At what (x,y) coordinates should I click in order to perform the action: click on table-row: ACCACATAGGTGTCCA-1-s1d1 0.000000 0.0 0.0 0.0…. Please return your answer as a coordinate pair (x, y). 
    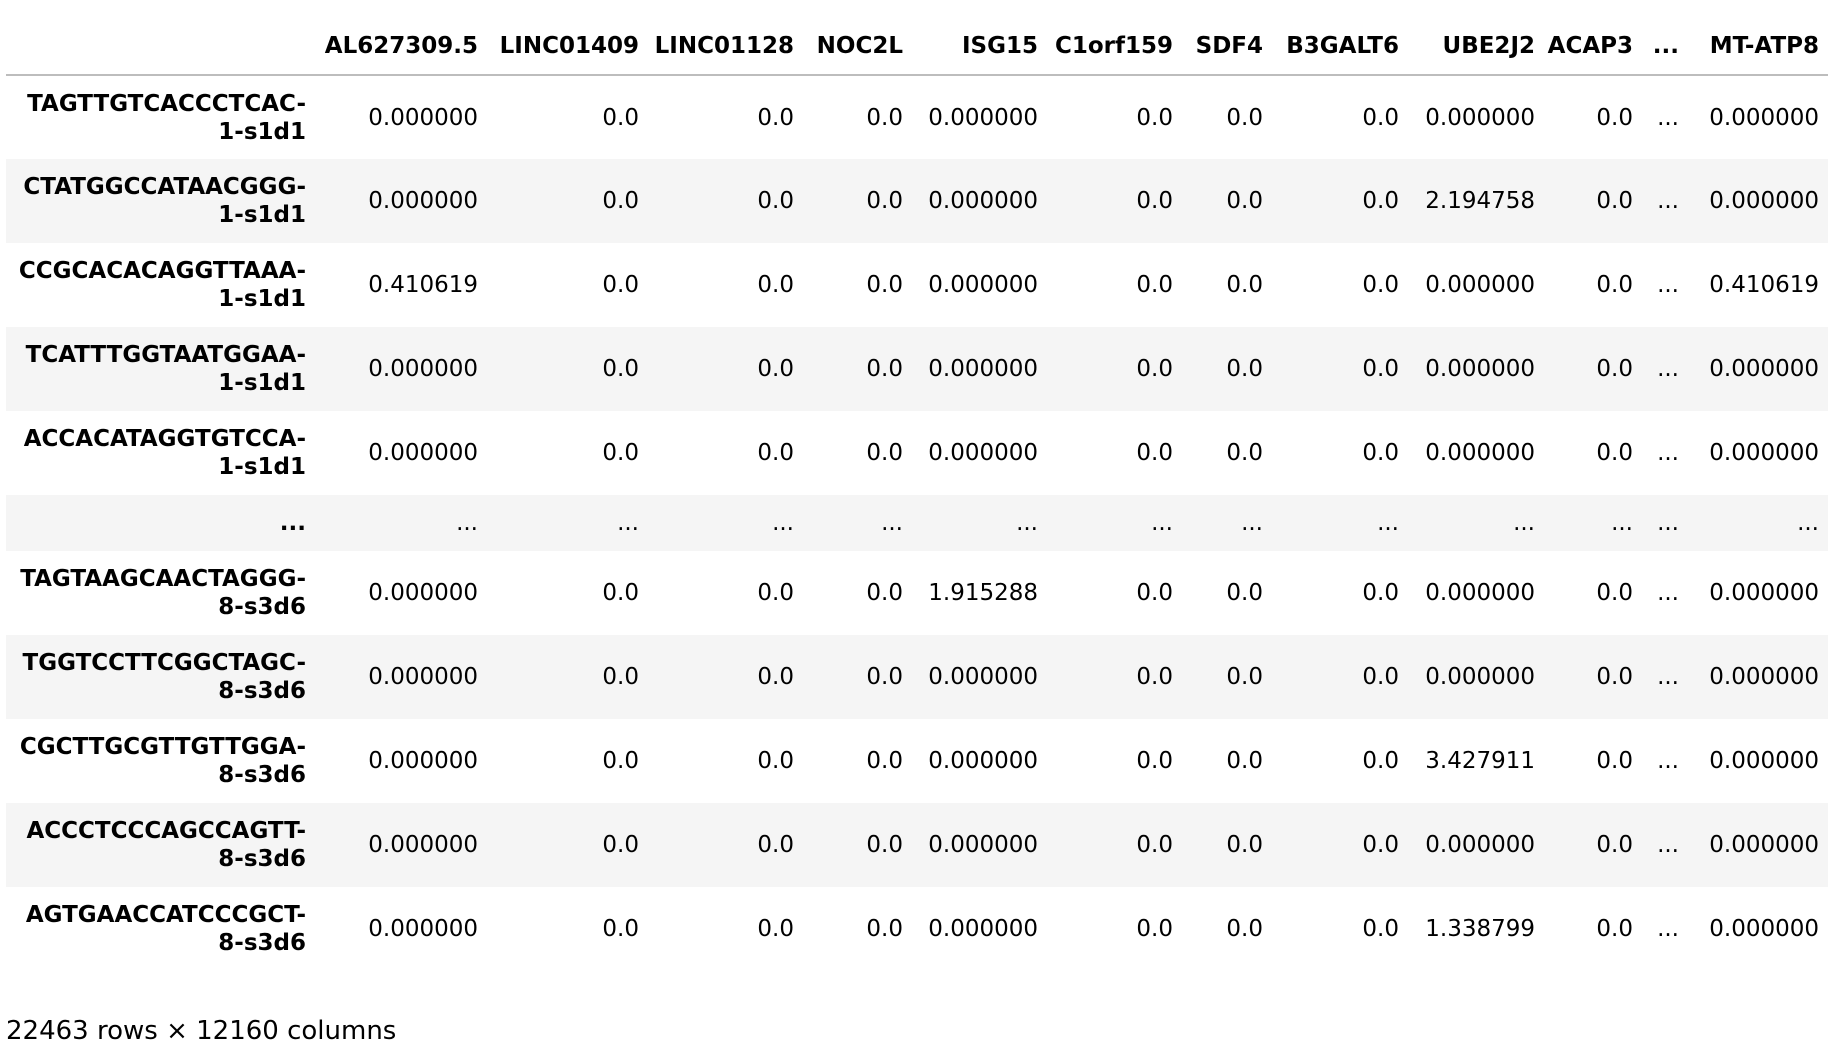
    Looking at the image, I should click on (917, 453).